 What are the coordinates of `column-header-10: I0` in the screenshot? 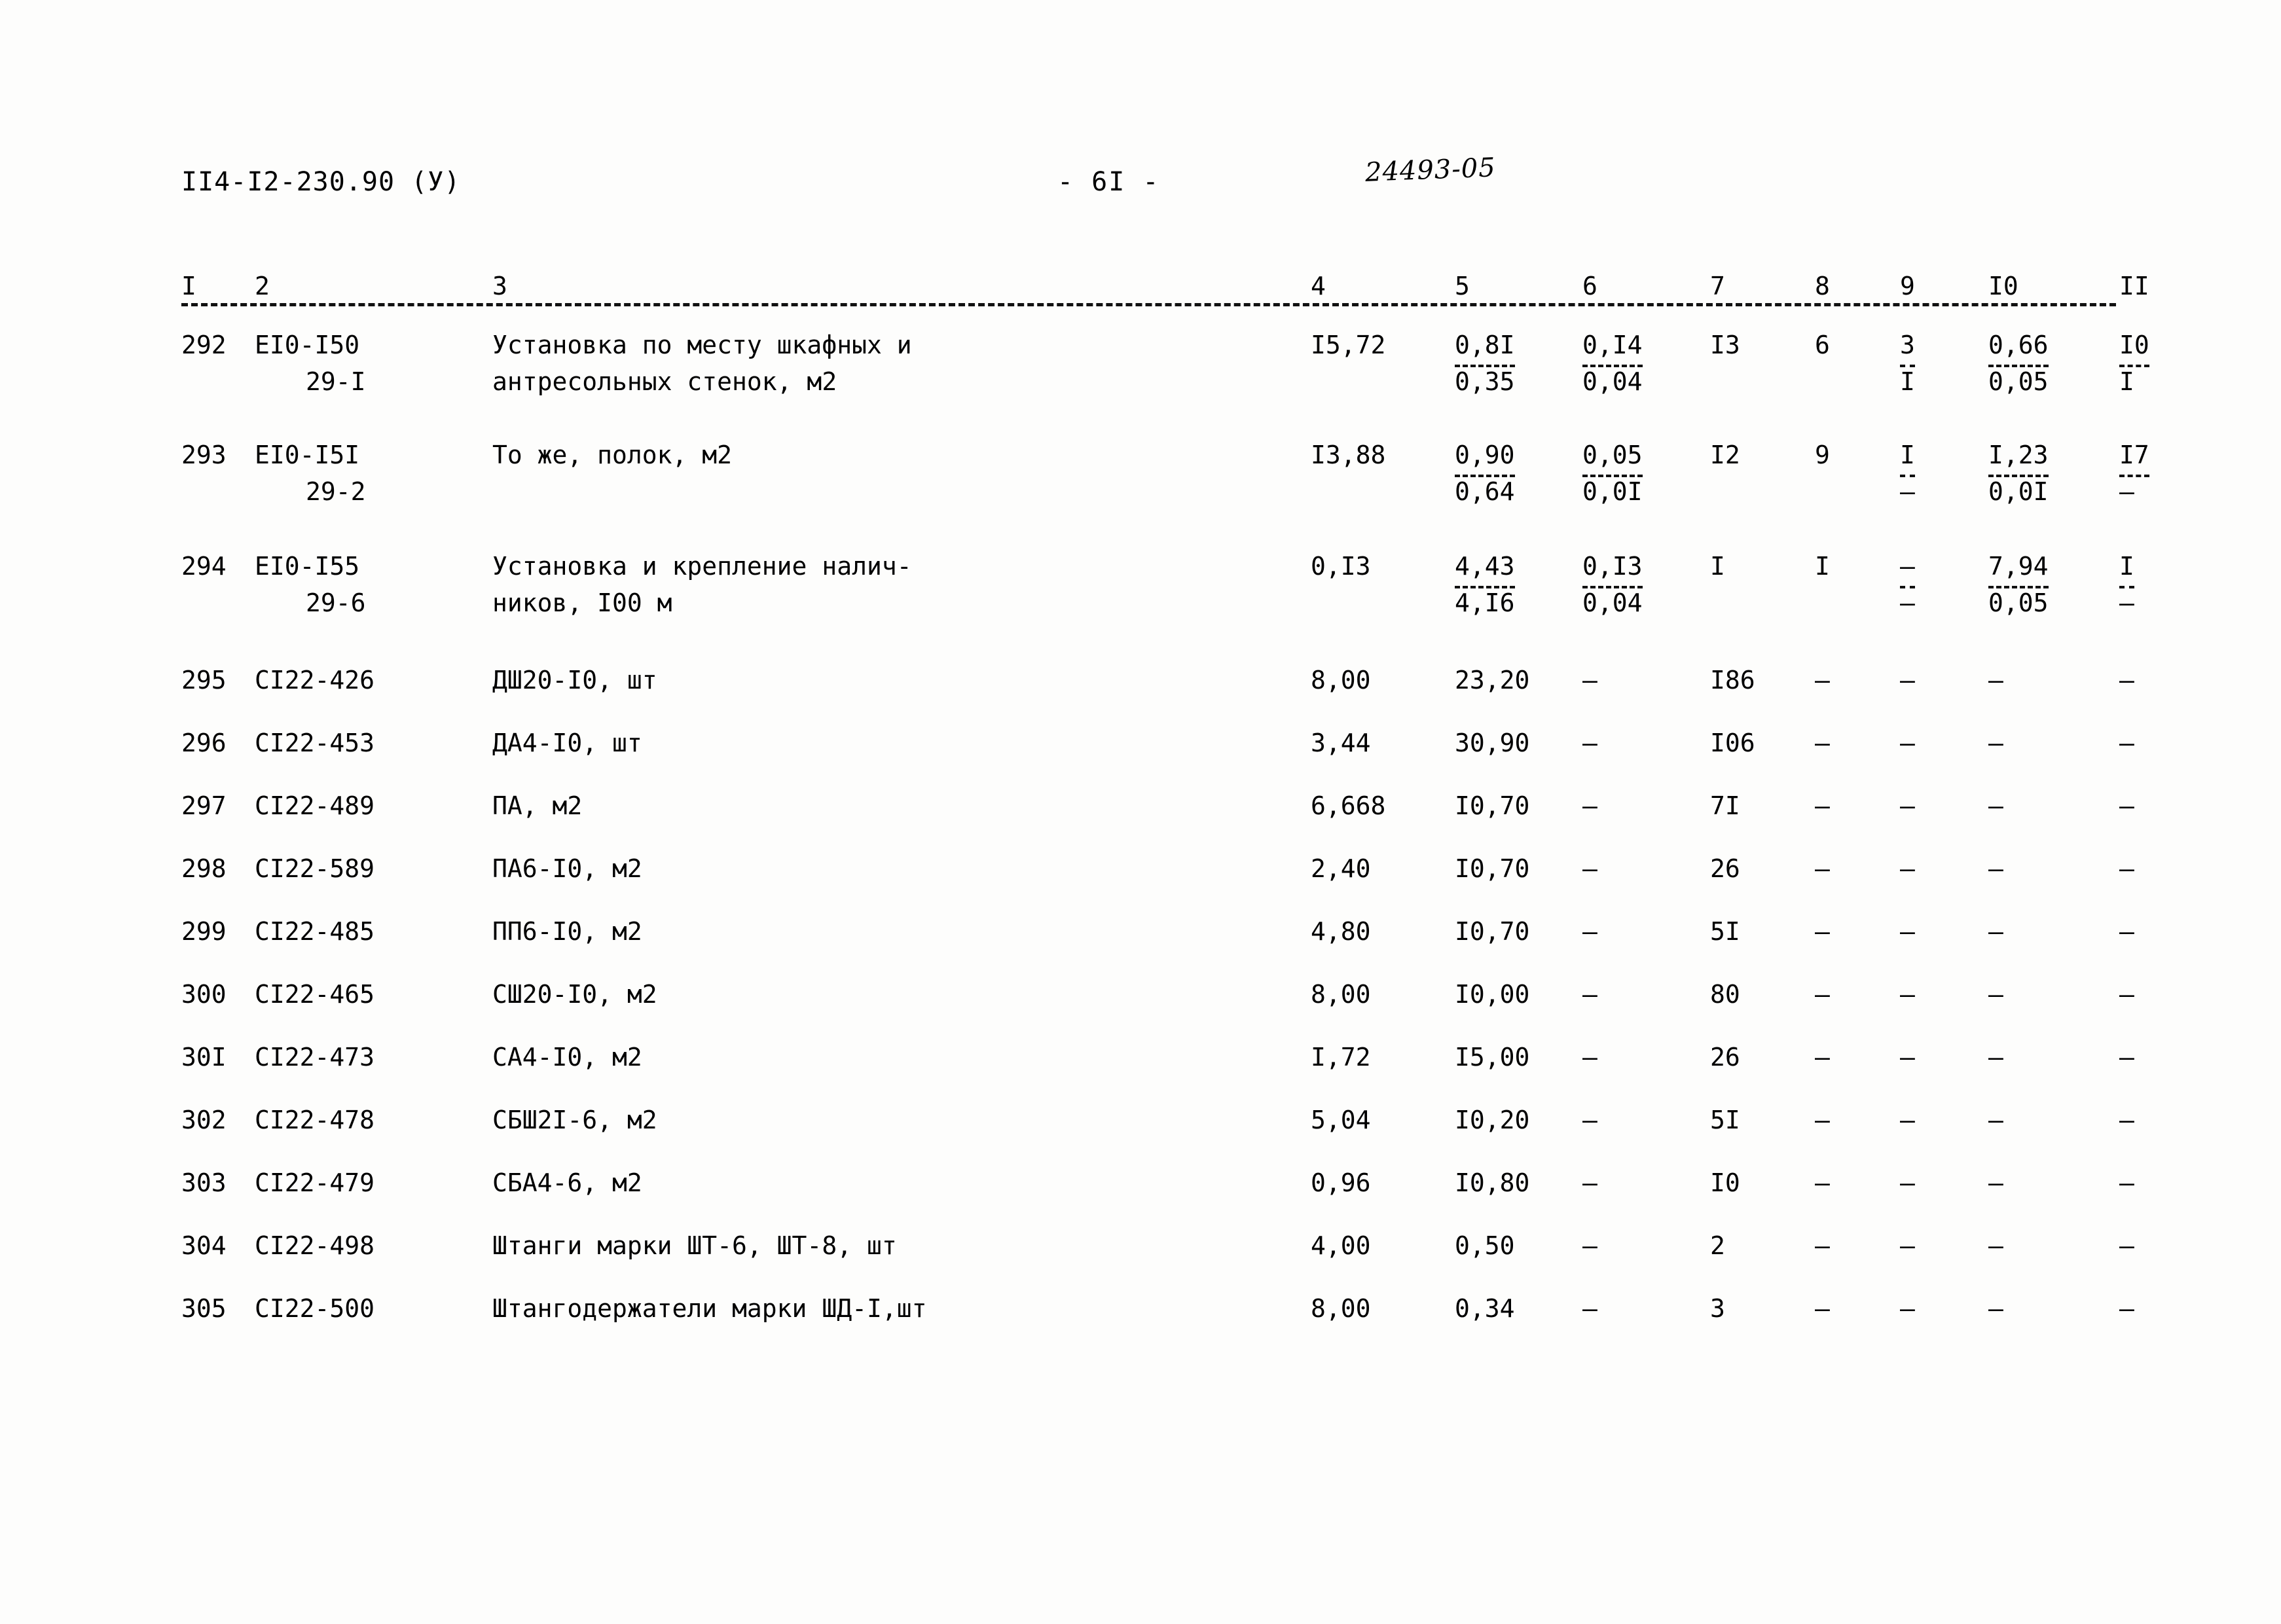 It's located at (2003, 286).